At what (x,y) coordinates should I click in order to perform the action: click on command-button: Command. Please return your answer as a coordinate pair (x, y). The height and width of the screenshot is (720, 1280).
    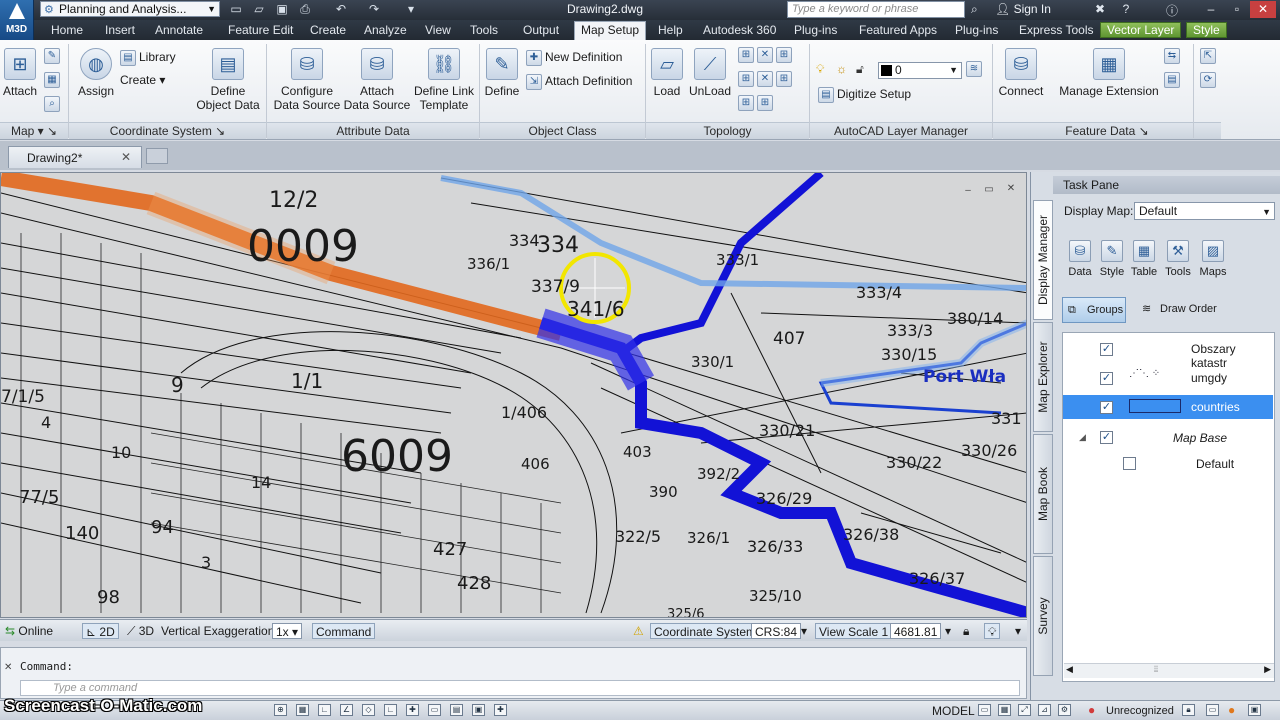
    Looking at the image, I should click on (344, 631).